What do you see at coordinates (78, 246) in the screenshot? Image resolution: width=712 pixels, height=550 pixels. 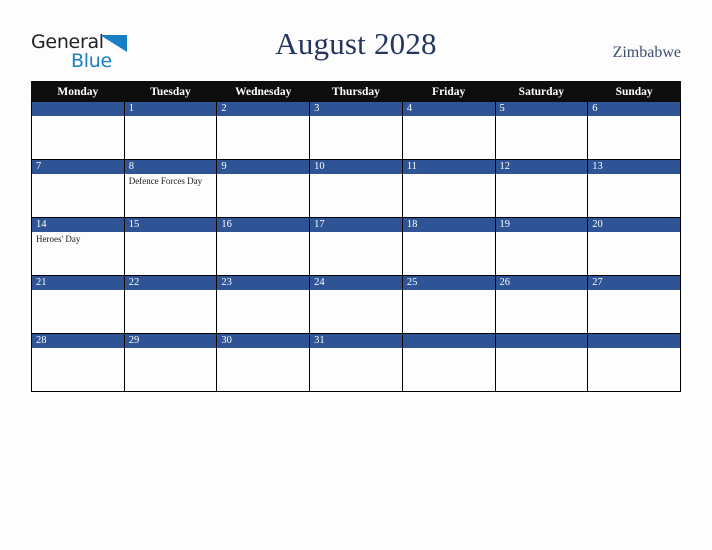 I see `calendar-day-cell: 14 Heroes' Day` at bounding box center [78, 246].